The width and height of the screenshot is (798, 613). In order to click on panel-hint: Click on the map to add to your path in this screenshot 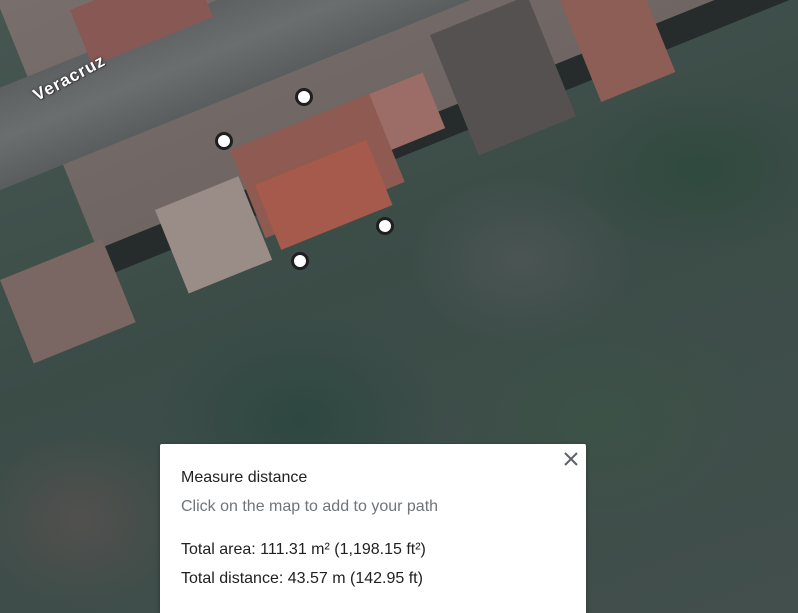, I will do `click(310, 506)`.